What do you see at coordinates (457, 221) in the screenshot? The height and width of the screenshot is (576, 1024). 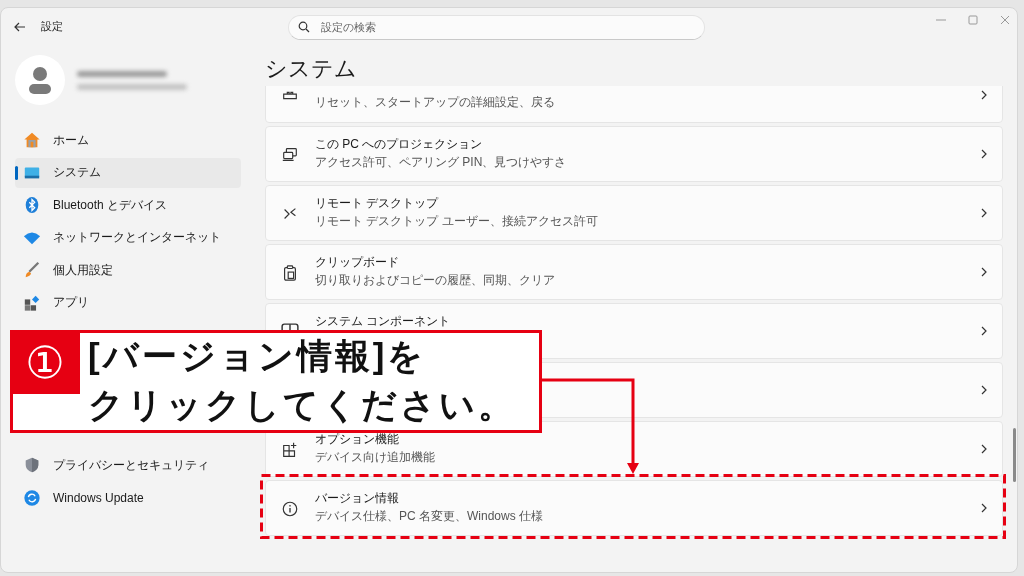 I see `card-description: リモート デスクトップ ユーザー、接続アクセス許可` at bounding box center [457, 221].